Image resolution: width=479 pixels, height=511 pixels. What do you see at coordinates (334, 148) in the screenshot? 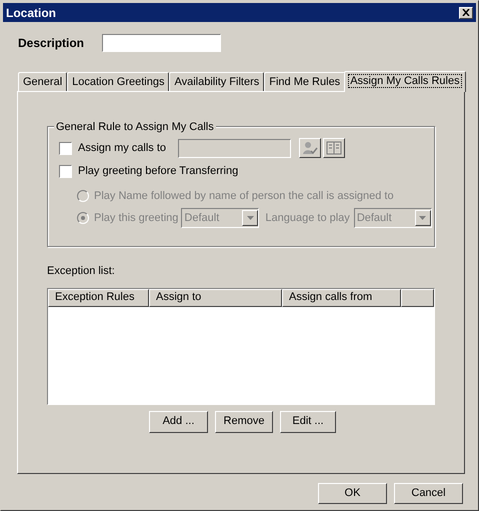
I see `address-book-icon` at bounding box center [334, 148].